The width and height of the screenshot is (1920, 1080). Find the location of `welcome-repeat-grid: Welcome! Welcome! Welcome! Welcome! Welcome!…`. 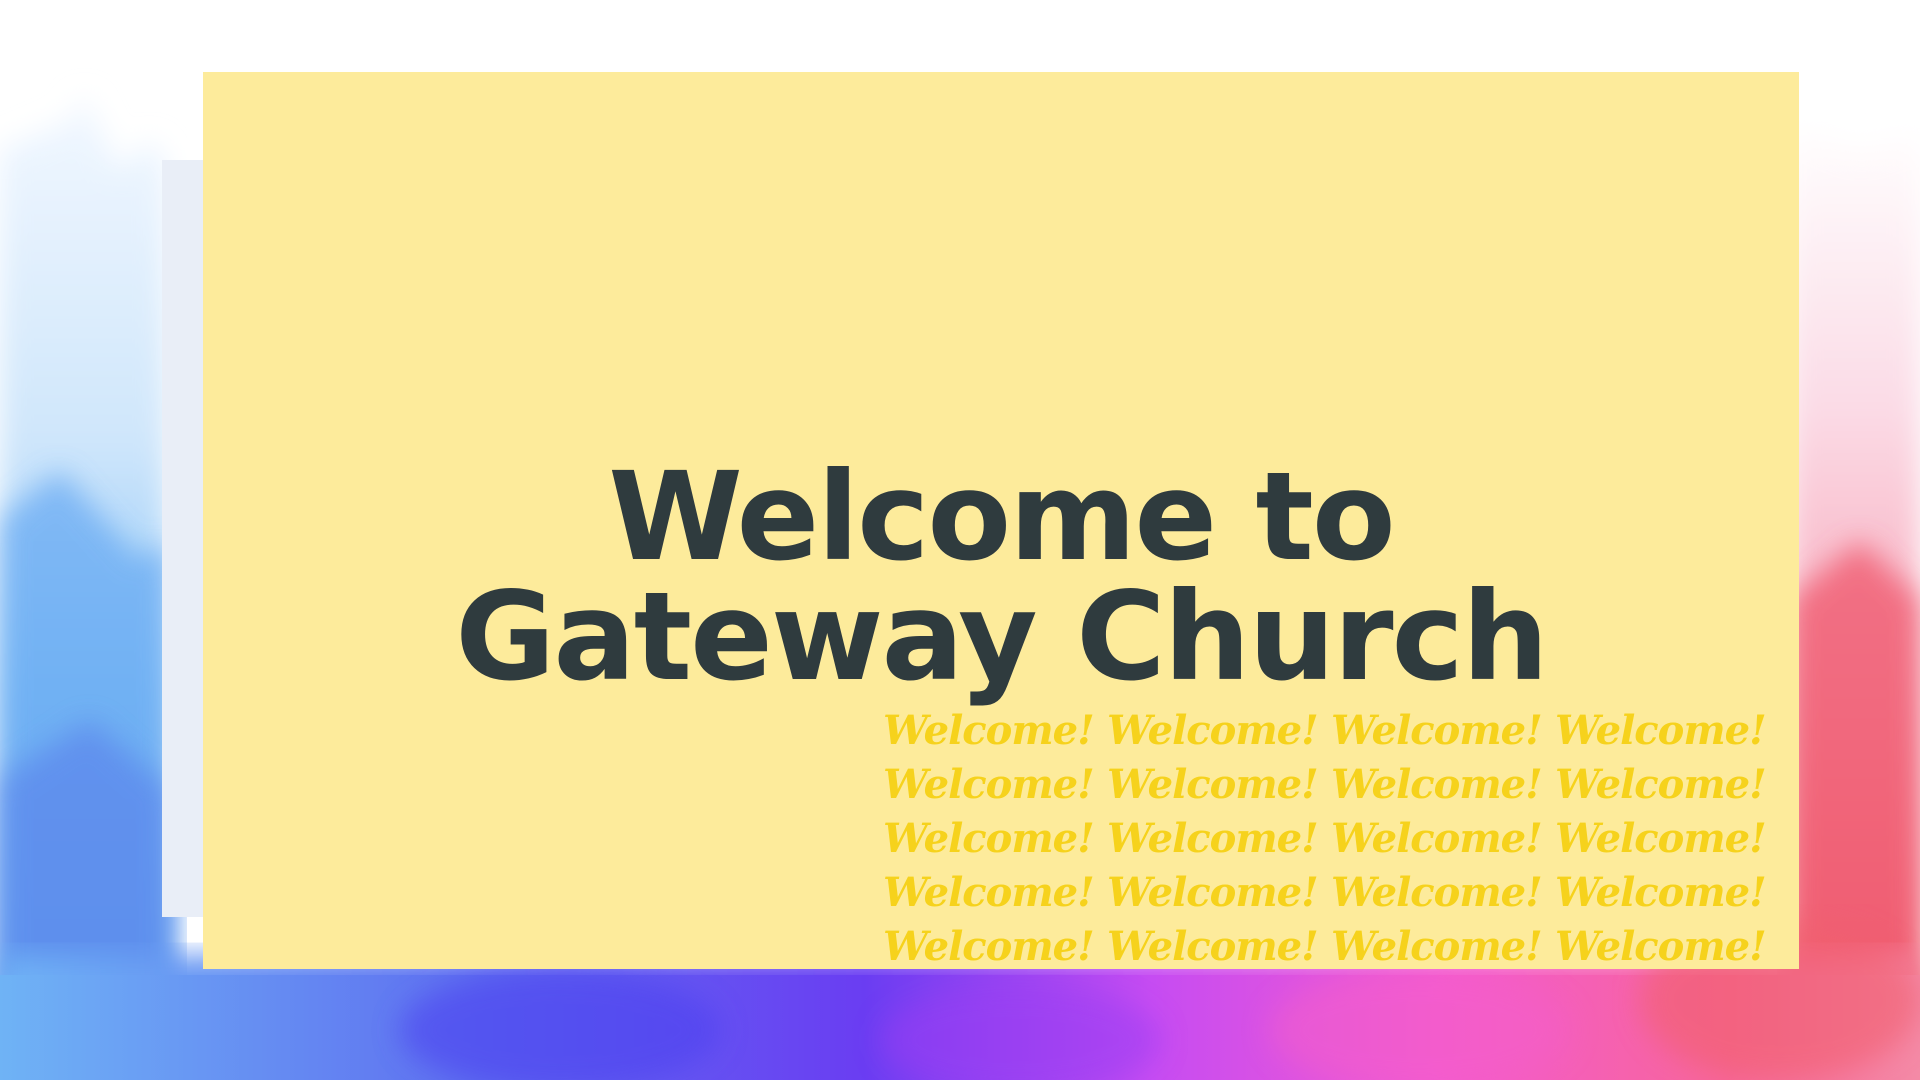

welcome-repeat-grid: Welcome! Welcome! Welcome! Welcome! Welcome!… is located at coordinates (1333, 836).